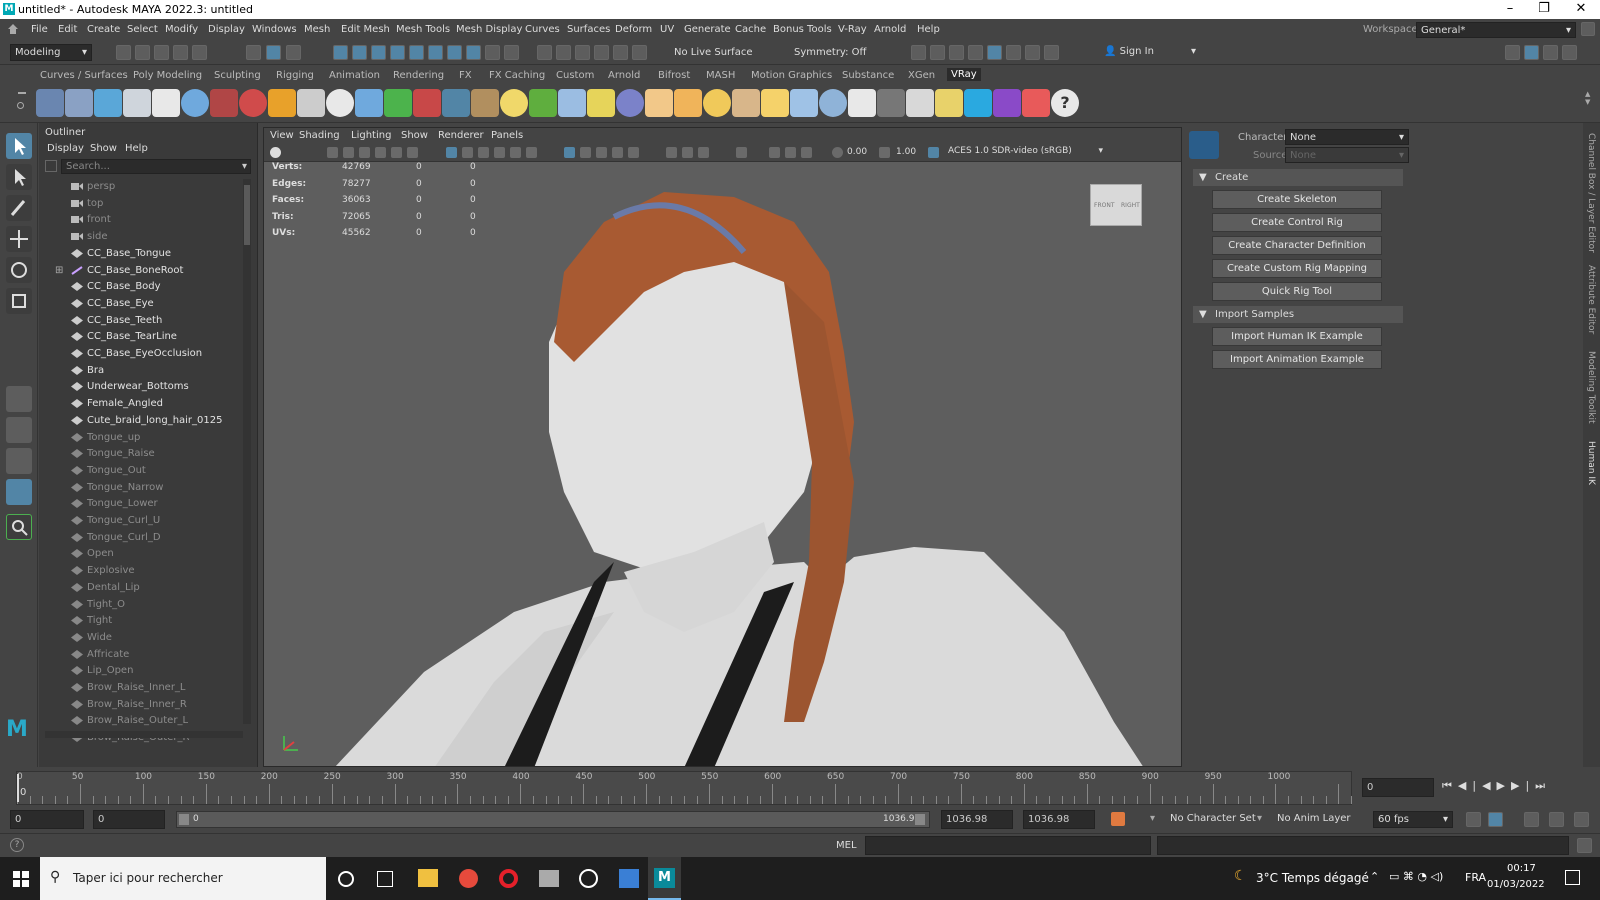  What do you see at coordinates (1025, 152) in the screenshot?
I see `colorspace-dropdown: ACES 1.0 SDR-video (sRGB) ▾` at bounding box center [1025, 152].